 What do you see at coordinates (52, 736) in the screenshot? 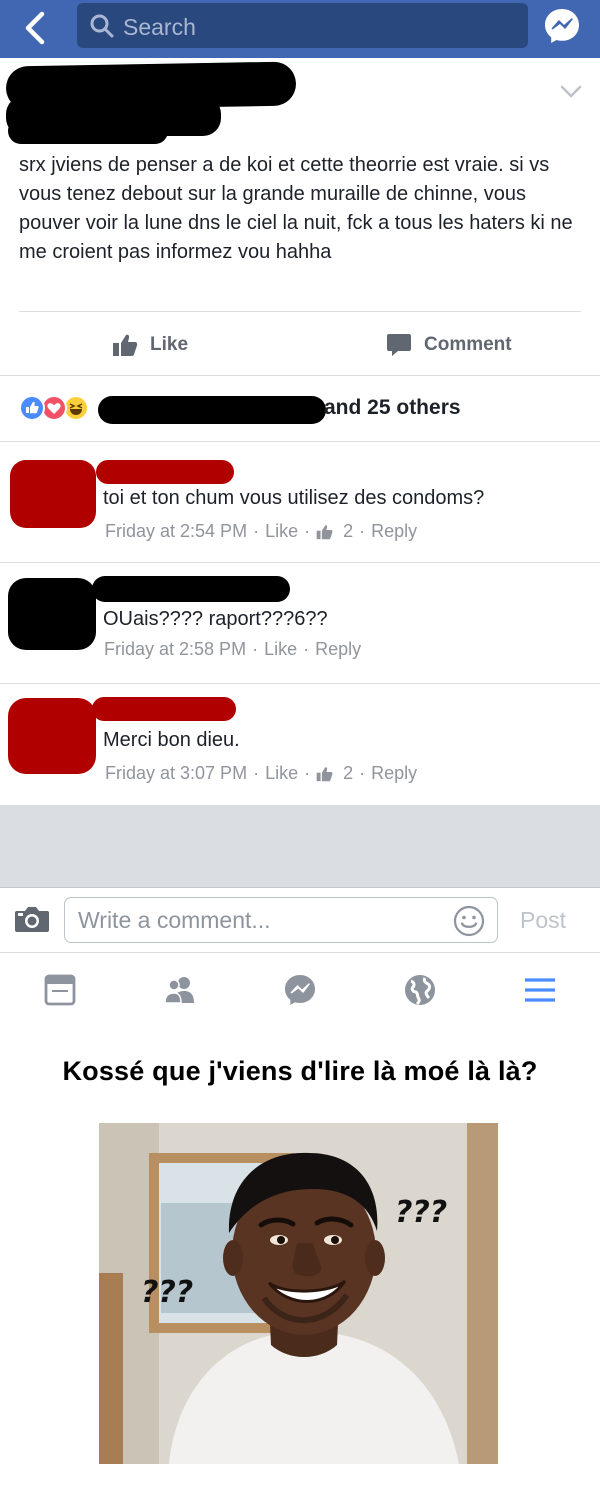
I see `redacted-commenter-3-avatar` at bounding box center [52, 736].